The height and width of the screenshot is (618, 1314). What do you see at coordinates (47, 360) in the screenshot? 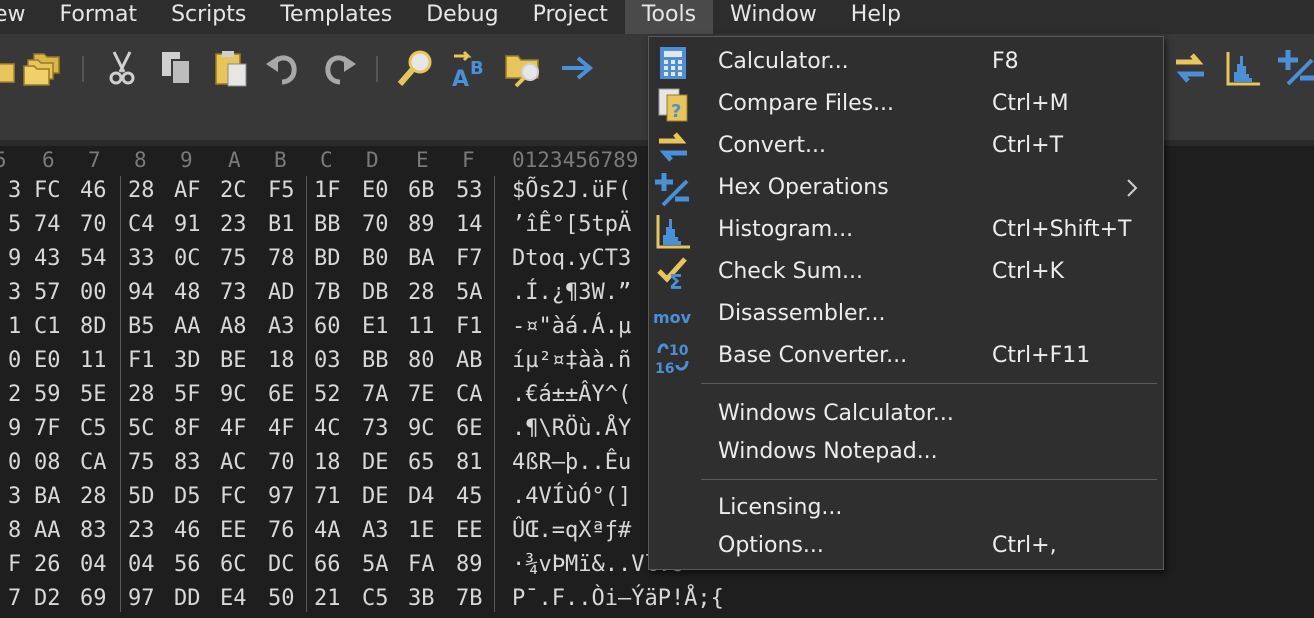
I see `hex-byte: E0` at bounding box center [47, 360].